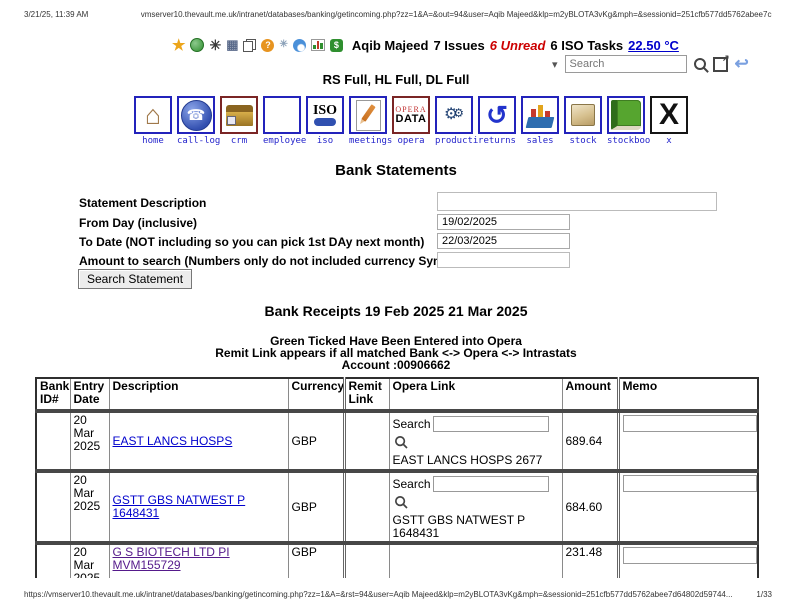 This screenshot has height=612, width=792. Describe the element at coordinates (555, 64) in the screenshot. I see `chevron-down-icon: ▾` at that location.